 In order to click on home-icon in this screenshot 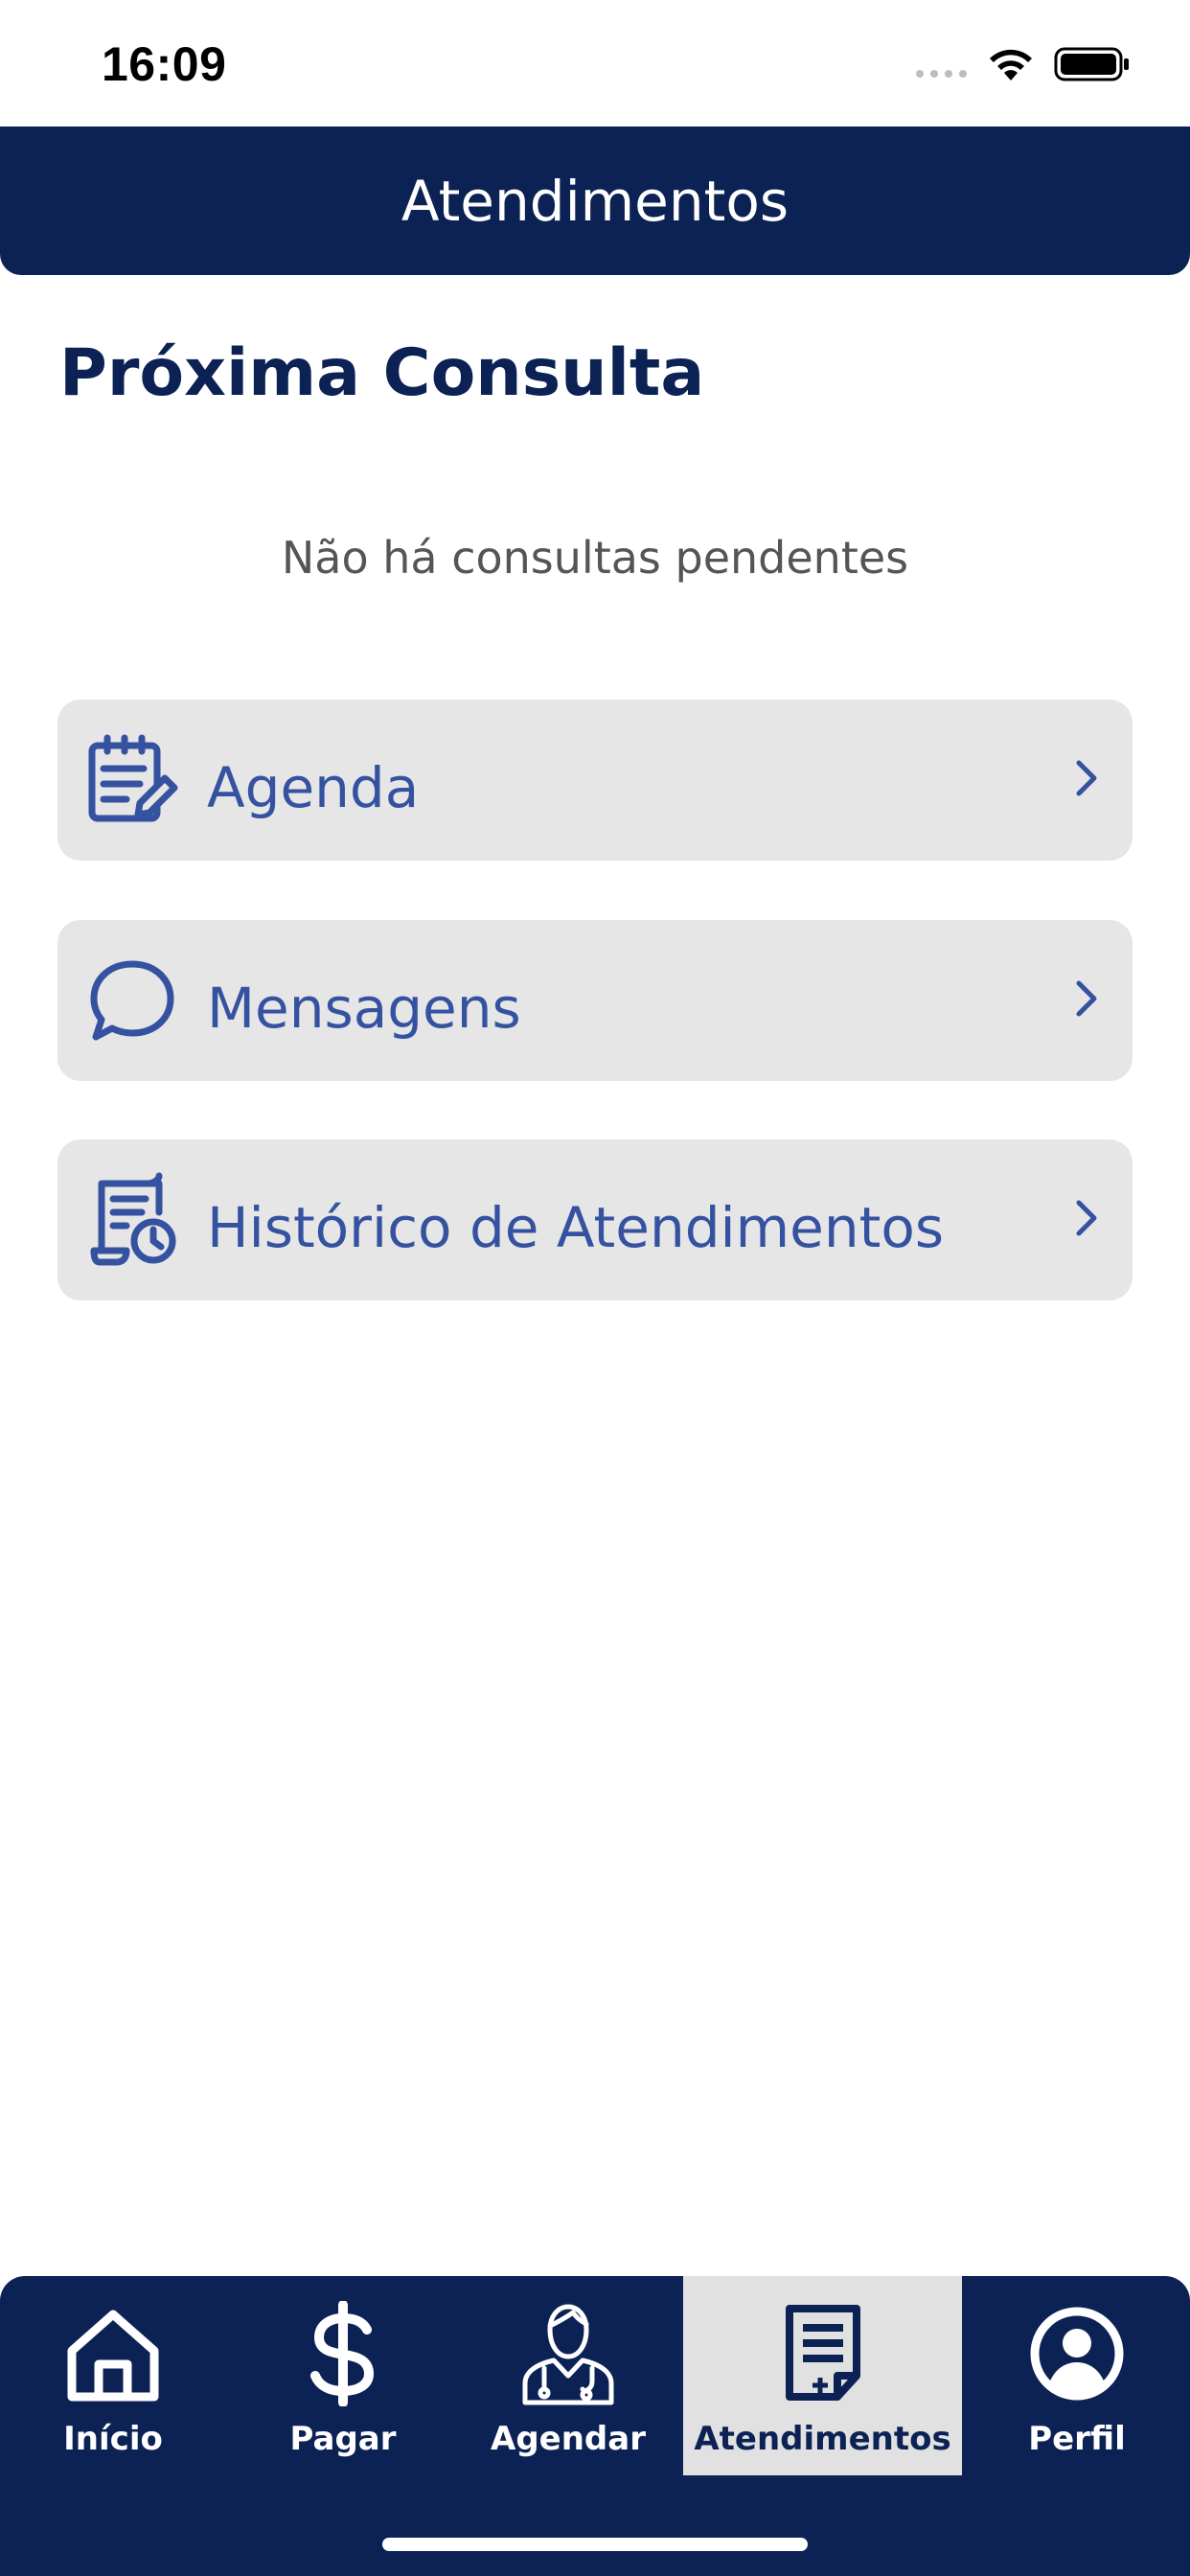, I will do `click(113, 2356)`.